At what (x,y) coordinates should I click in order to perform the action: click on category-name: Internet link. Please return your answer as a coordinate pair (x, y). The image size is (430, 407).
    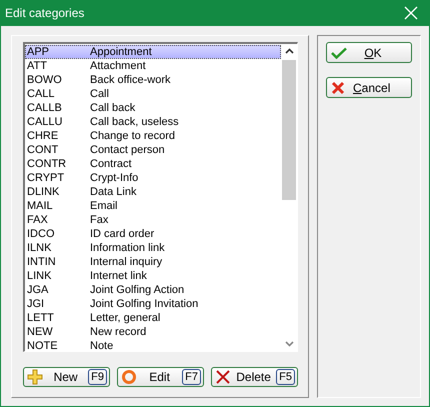
    Looking at the image, I should click on (118, 276).